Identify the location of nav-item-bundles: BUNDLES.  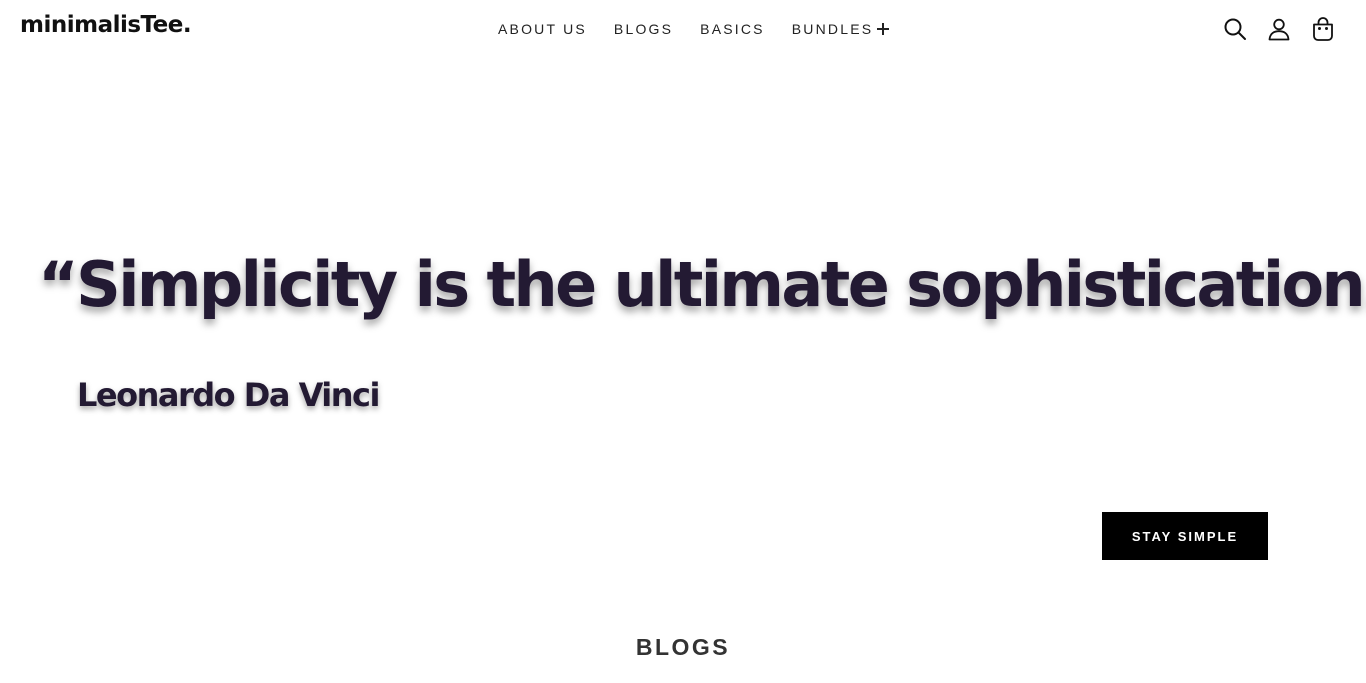
(841, 29).